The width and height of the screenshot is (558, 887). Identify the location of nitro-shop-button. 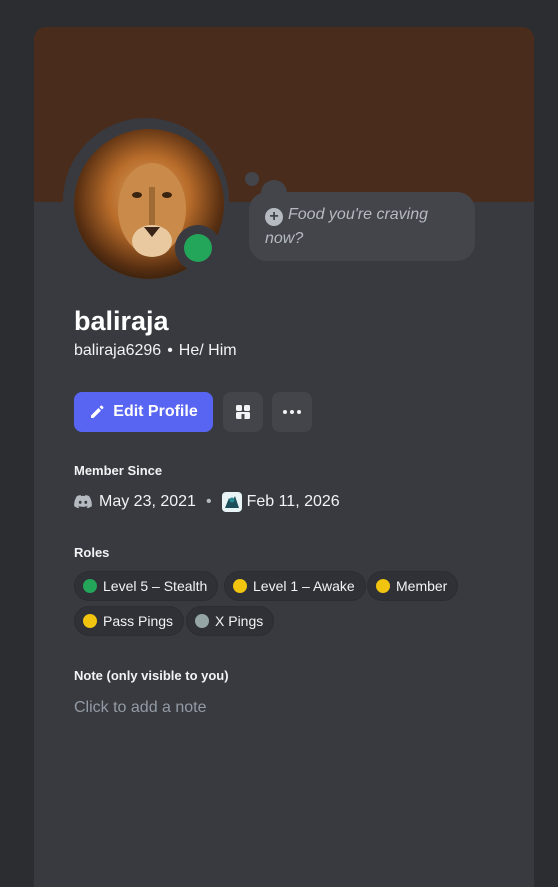
(243, 412).